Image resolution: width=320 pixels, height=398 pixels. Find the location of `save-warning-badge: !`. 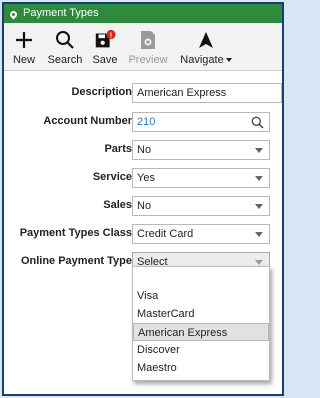

save-warning-badge: ! is located at coordinates (111, 35).